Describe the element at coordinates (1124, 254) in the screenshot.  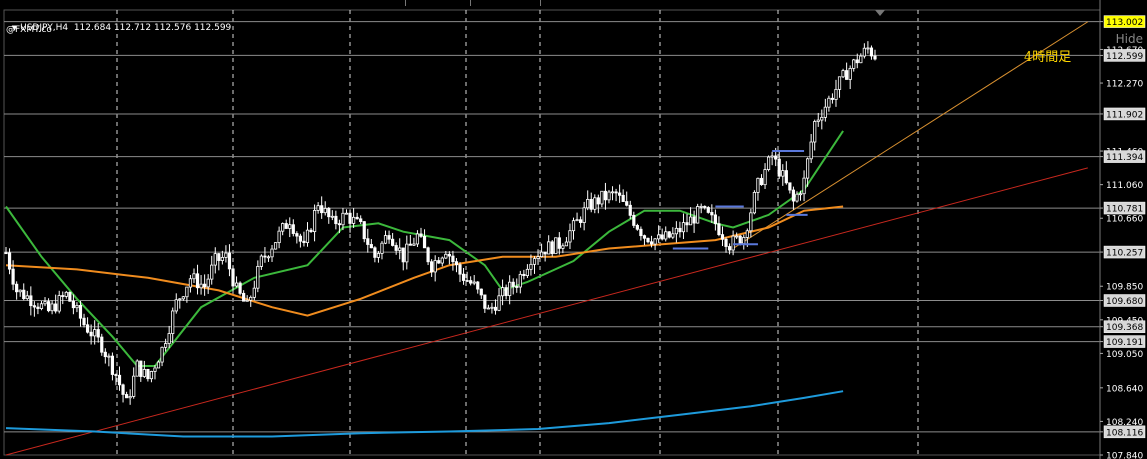
I see `price-tick-label: 110.257` at that location.